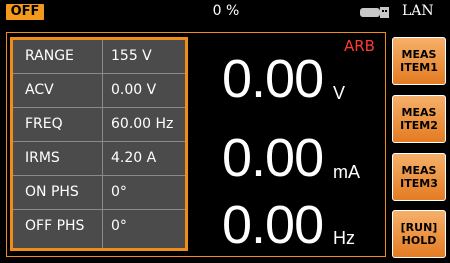  I want to click on output-state-badge: OFF, so click(25, 12).